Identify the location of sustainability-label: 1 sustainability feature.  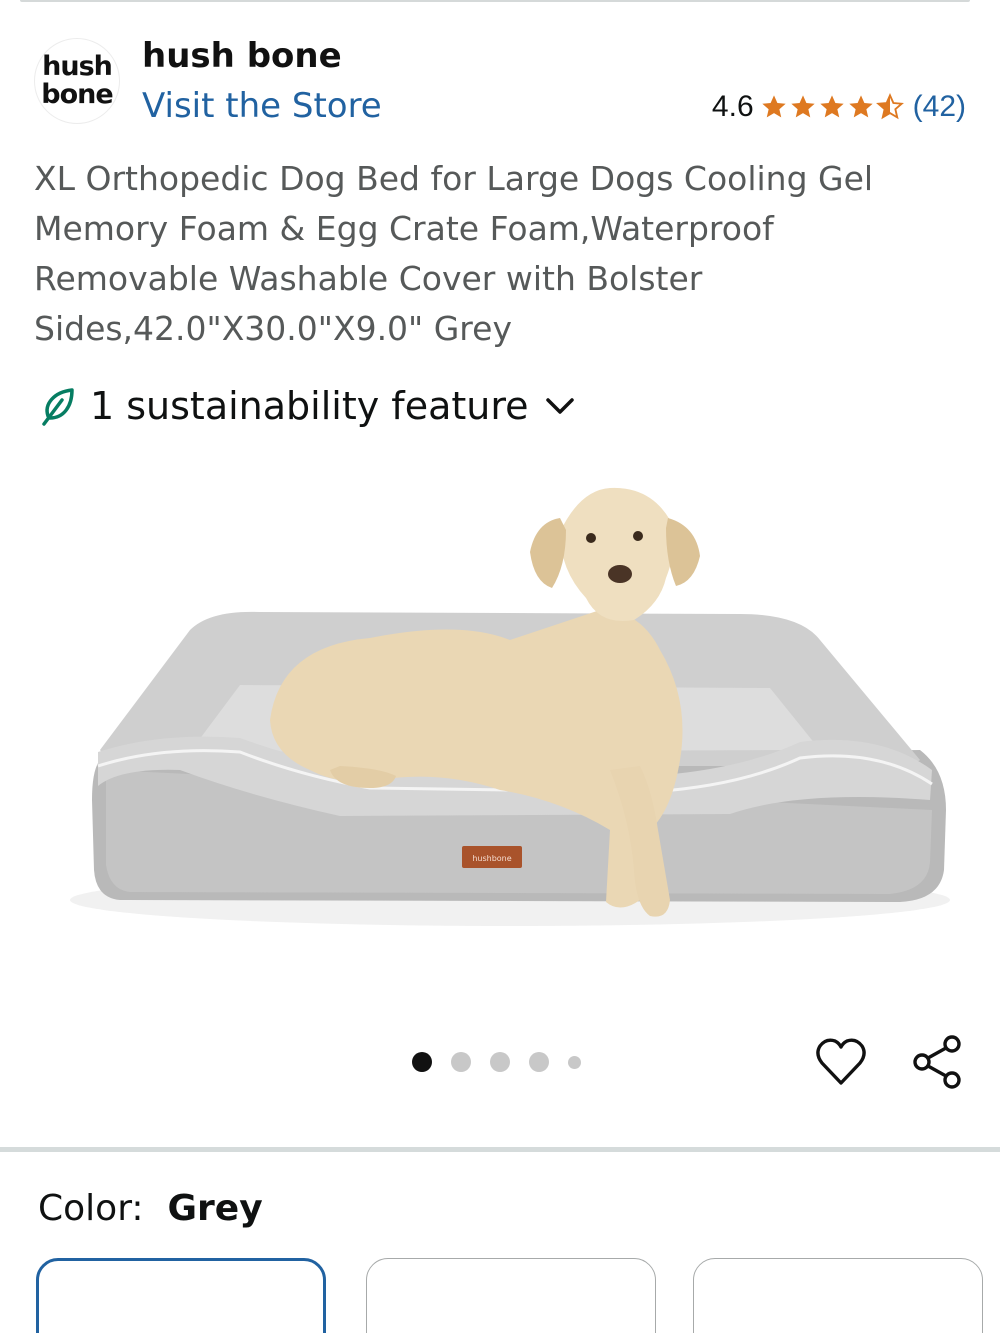
(309, 406).